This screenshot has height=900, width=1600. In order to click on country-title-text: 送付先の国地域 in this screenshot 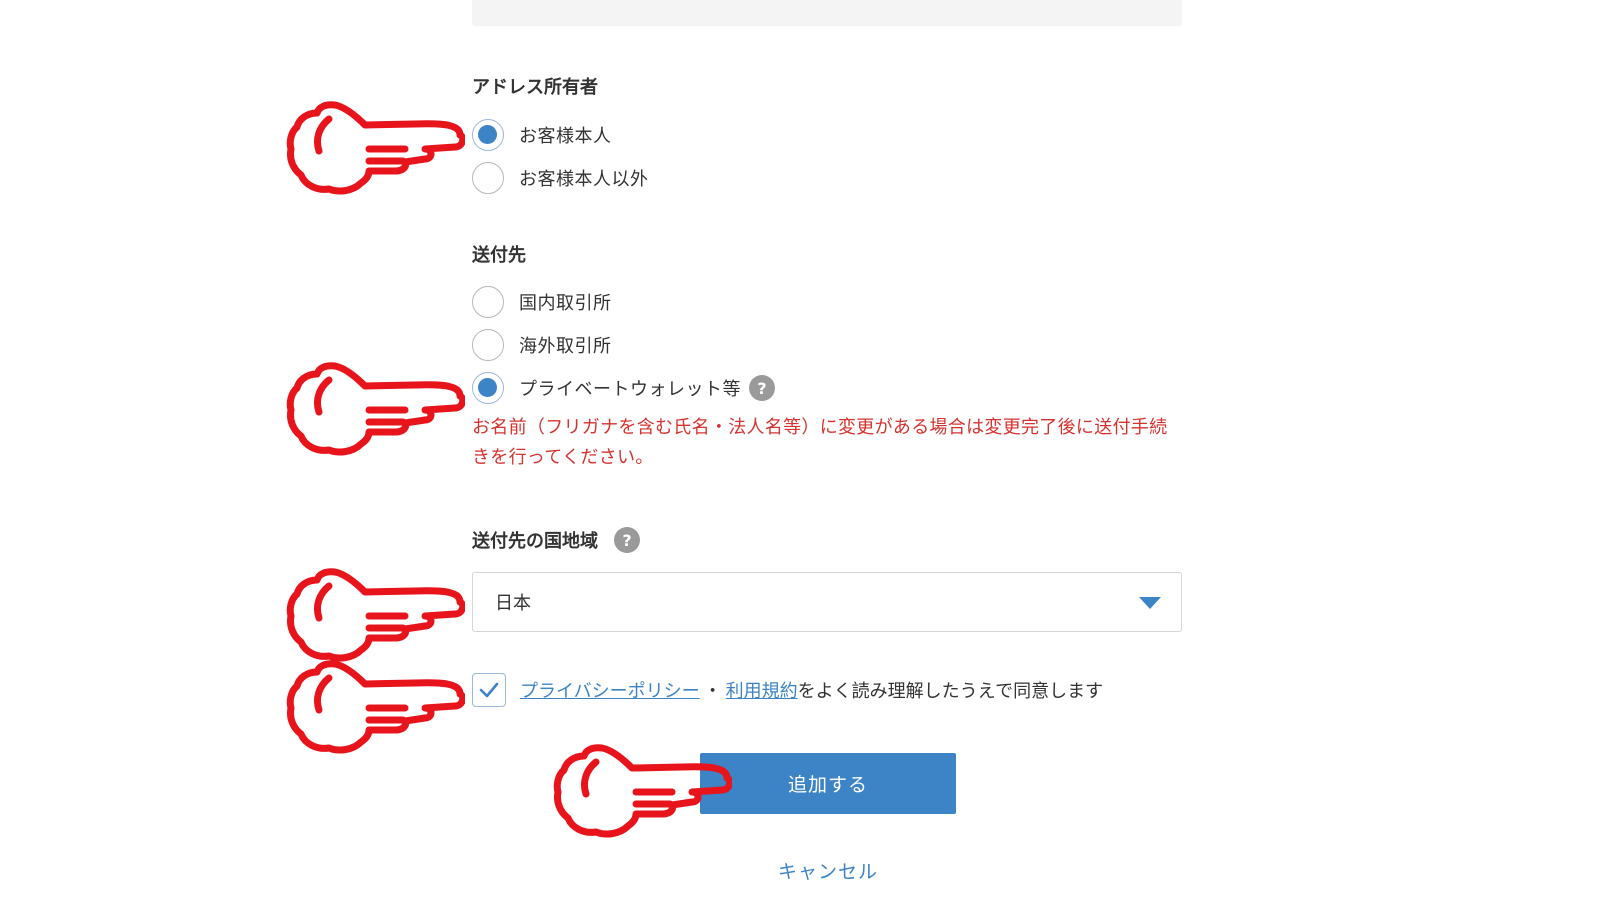, I will do `click(535, 541)`.